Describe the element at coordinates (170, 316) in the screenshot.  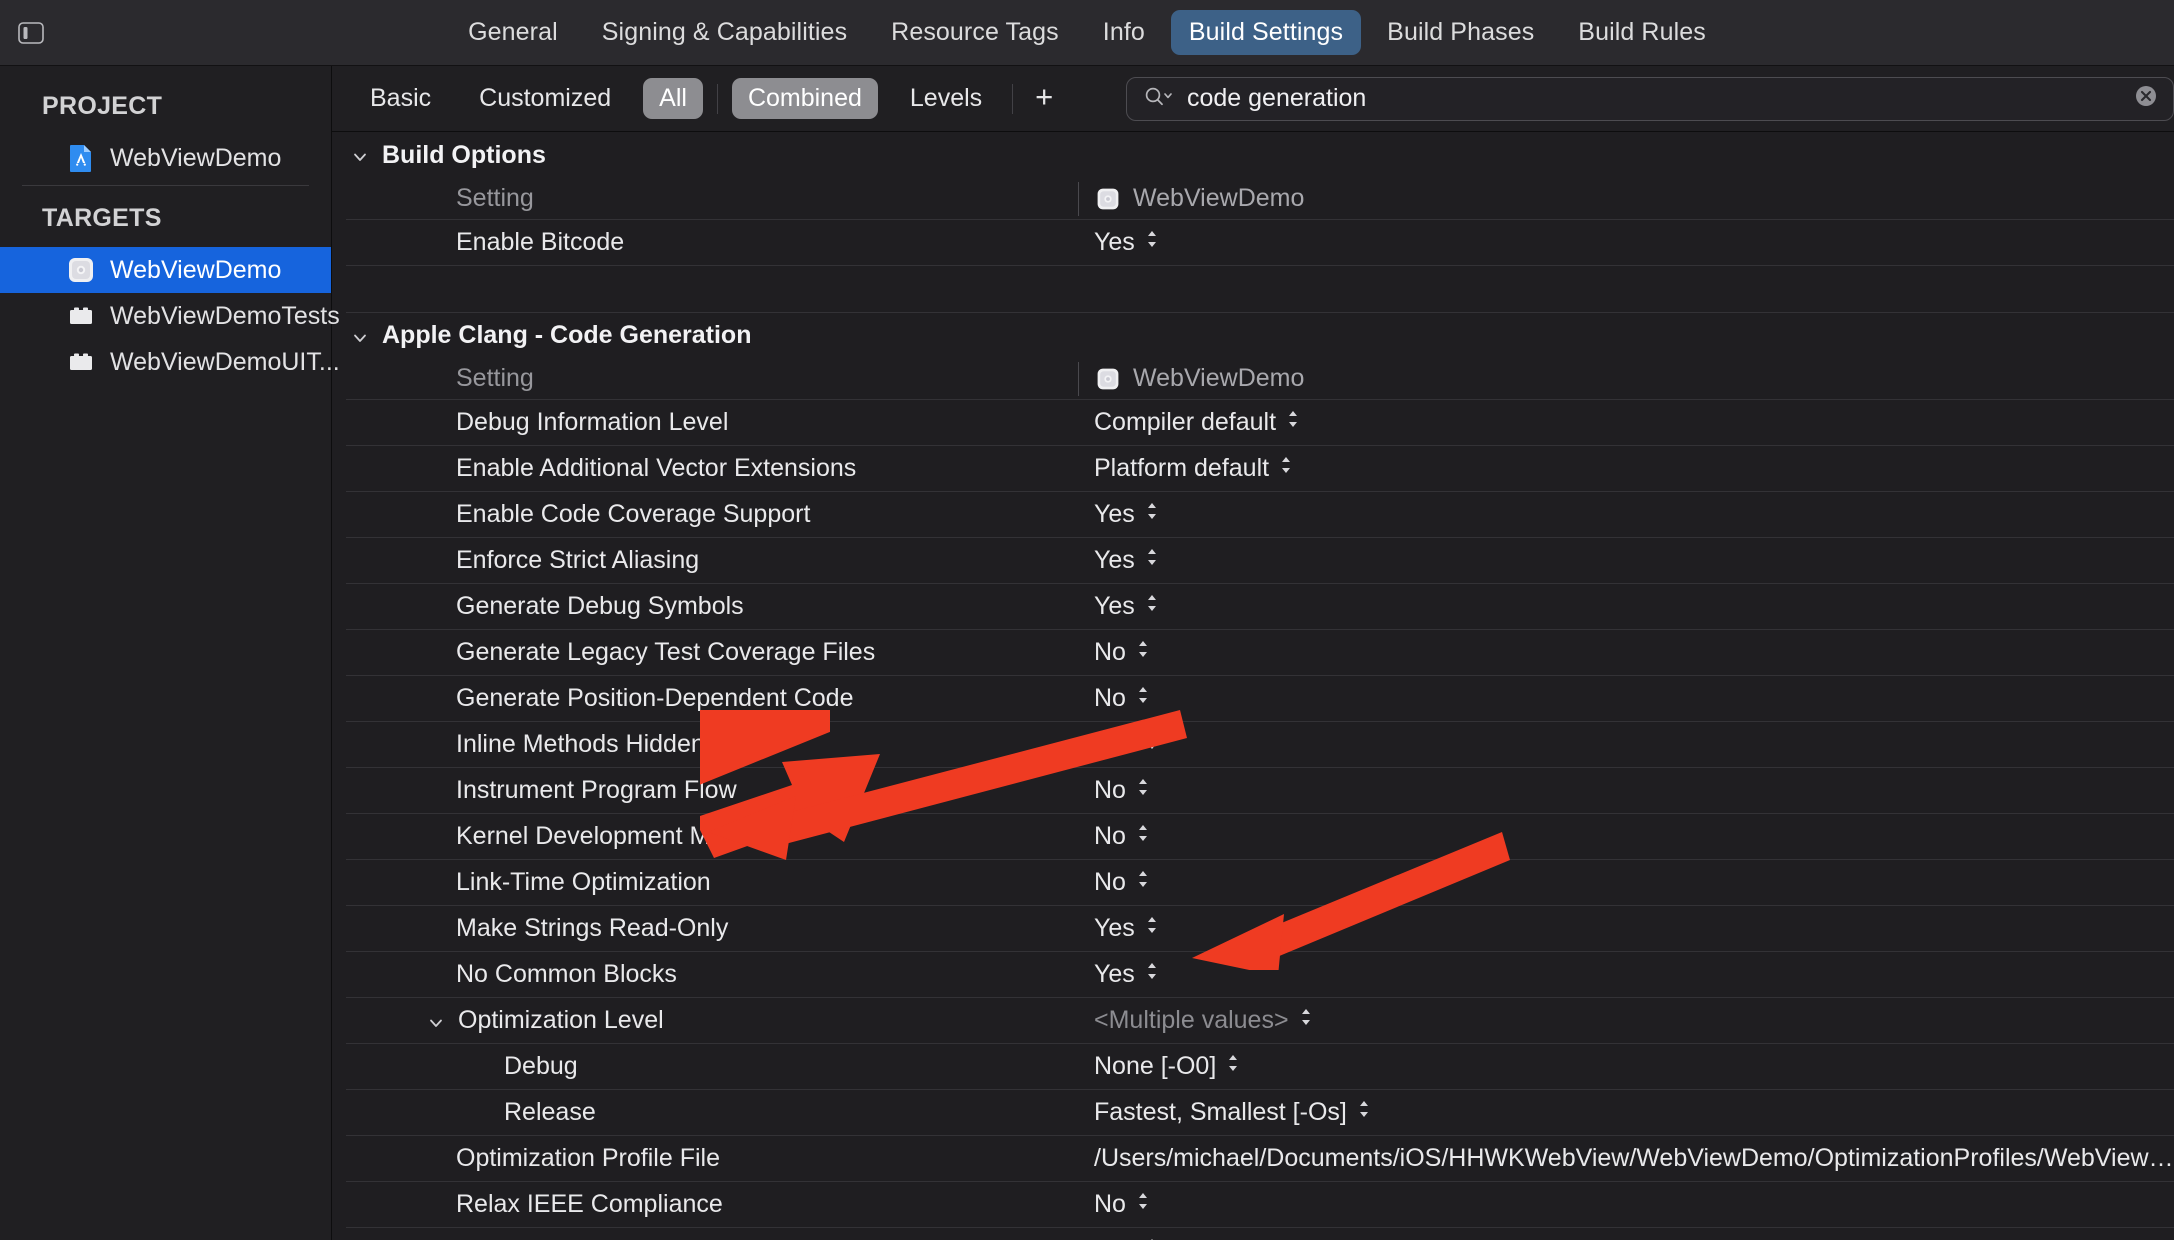
I see `sidebar-item-target-webviewdemotests: WebViewDemoTests` at that location.